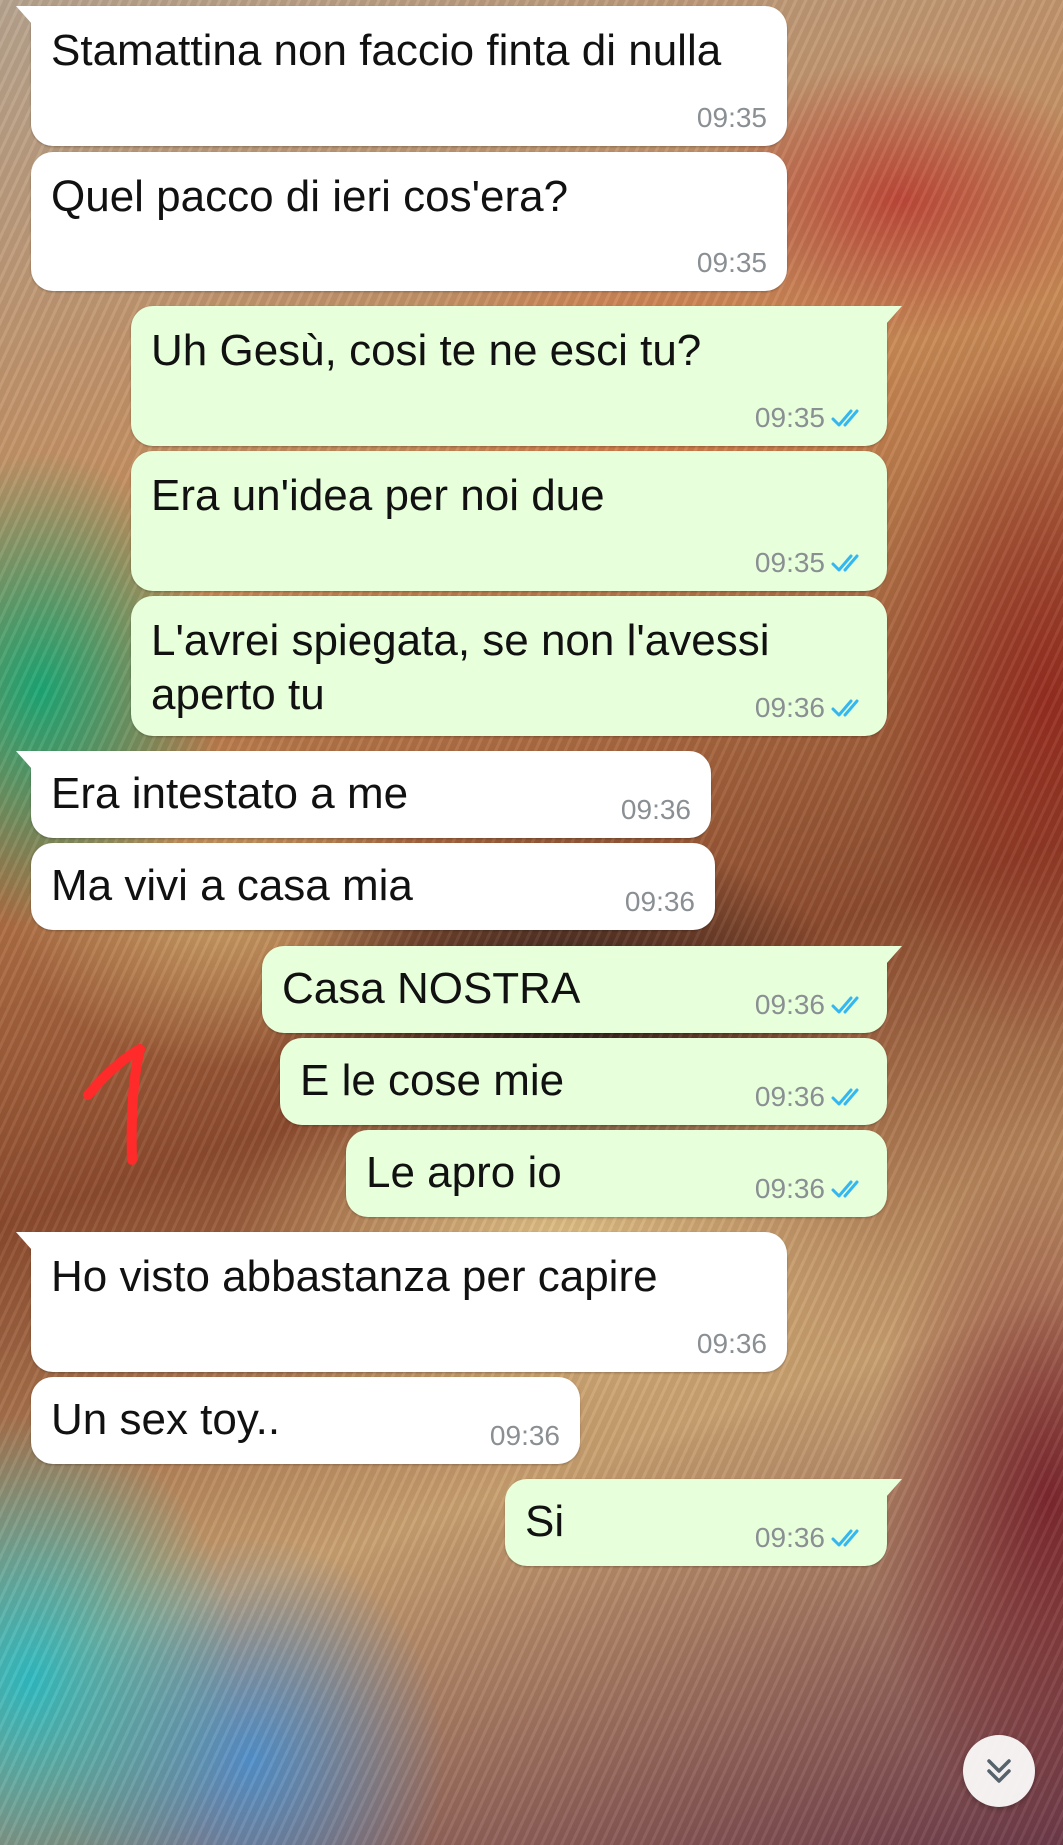 The image size is (1063, 1845). I want to click on message-text: Uh Gesù, cosi te ne esci tu?, so click(426, 350).